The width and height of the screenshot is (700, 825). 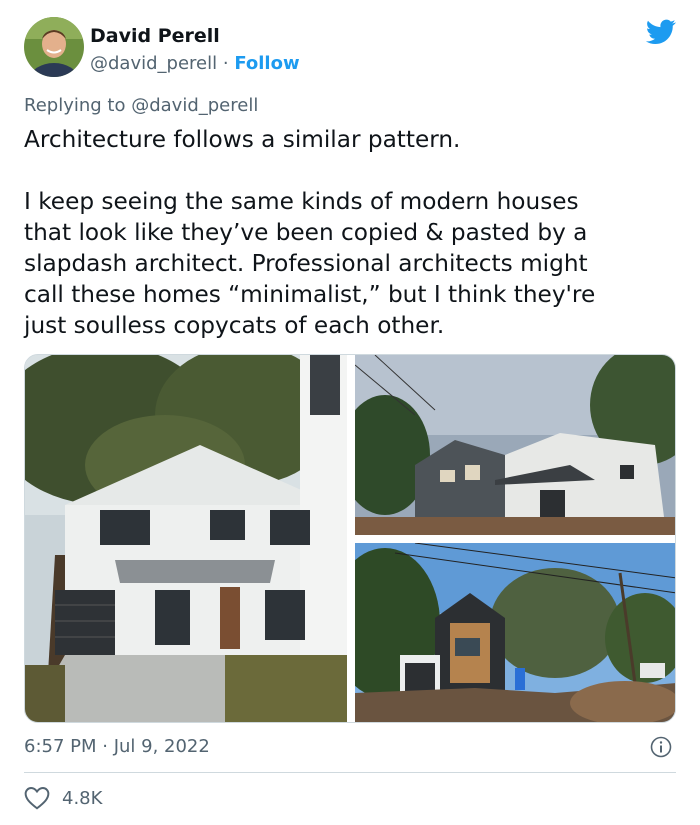 What do you see at coordinates (242, 139) in the screenshot?
I see `tweet-paragraph-1: Architecture follows a similar pattern.` at bounding box center [242, 139].